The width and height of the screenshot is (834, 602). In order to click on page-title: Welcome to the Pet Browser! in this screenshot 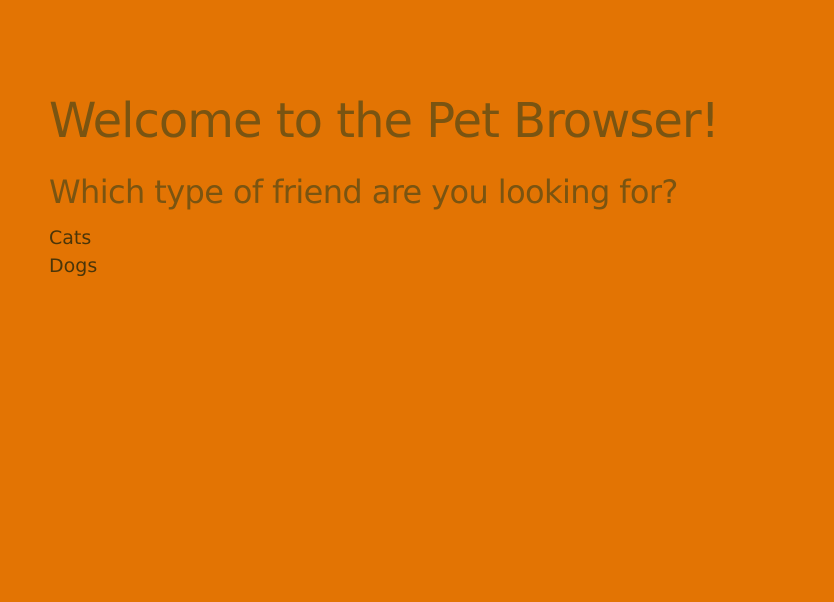, I will do `click(384, 121)`.